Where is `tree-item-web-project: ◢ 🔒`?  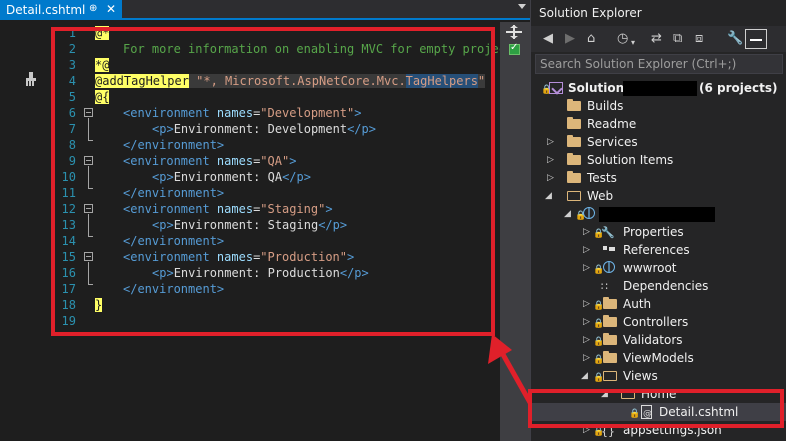 tree-item-web-project: ◢ 🔒 is located at coordinates (658, 214).